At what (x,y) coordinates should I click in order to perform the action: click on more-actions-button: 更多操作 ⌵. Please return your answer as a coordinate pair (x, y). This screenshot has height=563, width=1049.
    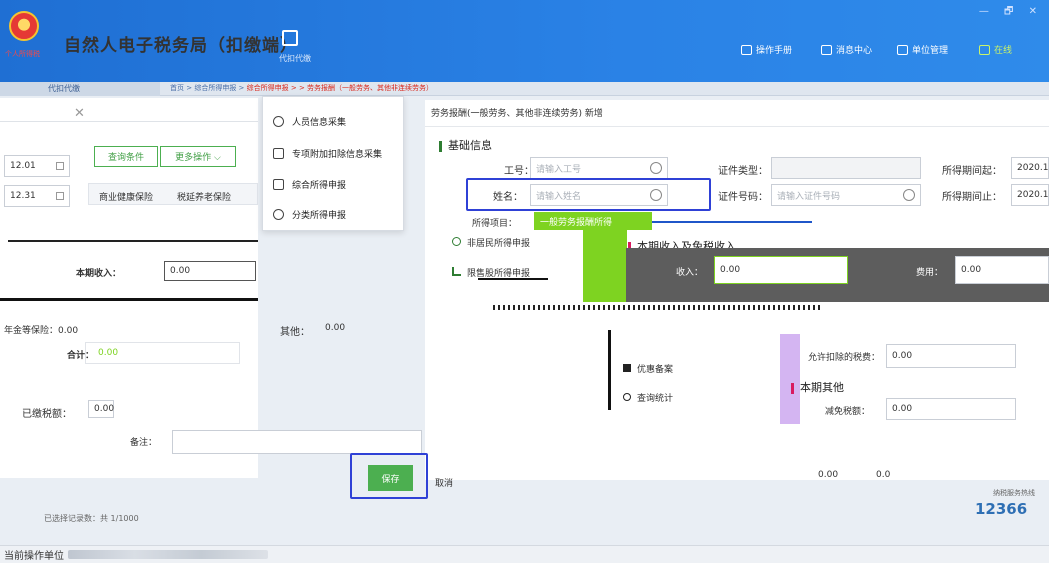
    Looking at the image, I should click on (198, 156).